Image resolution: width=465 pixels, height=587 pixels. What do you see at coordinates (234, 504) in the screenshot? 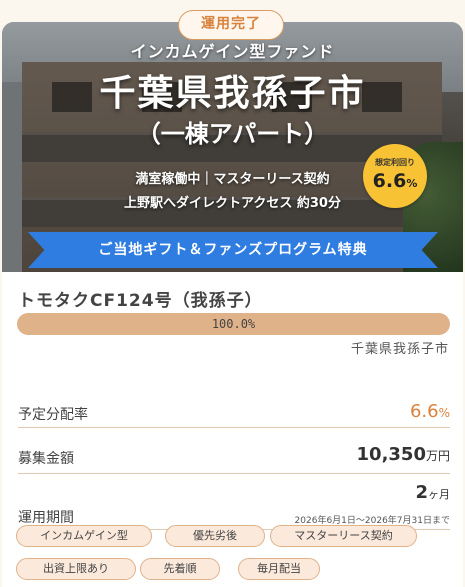
I see `period-row: 運用期間 2ヶ月 2026年6月1日〜2026年7月31日まで` at bounding box center [234, 504].